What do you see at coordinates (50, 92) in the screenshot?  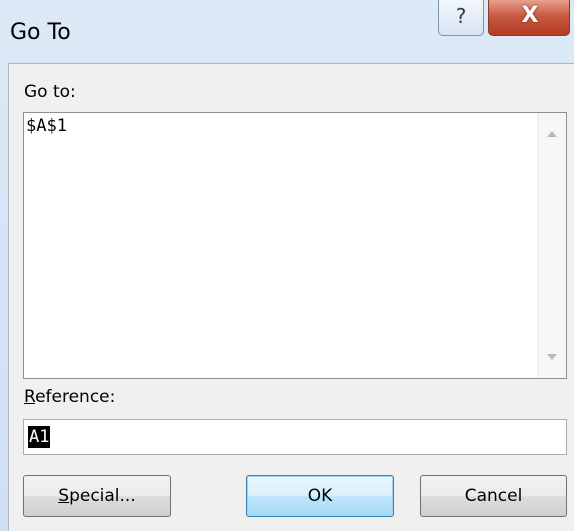 I see `go-to-label: Go to:` at bounding box center [50, 92].